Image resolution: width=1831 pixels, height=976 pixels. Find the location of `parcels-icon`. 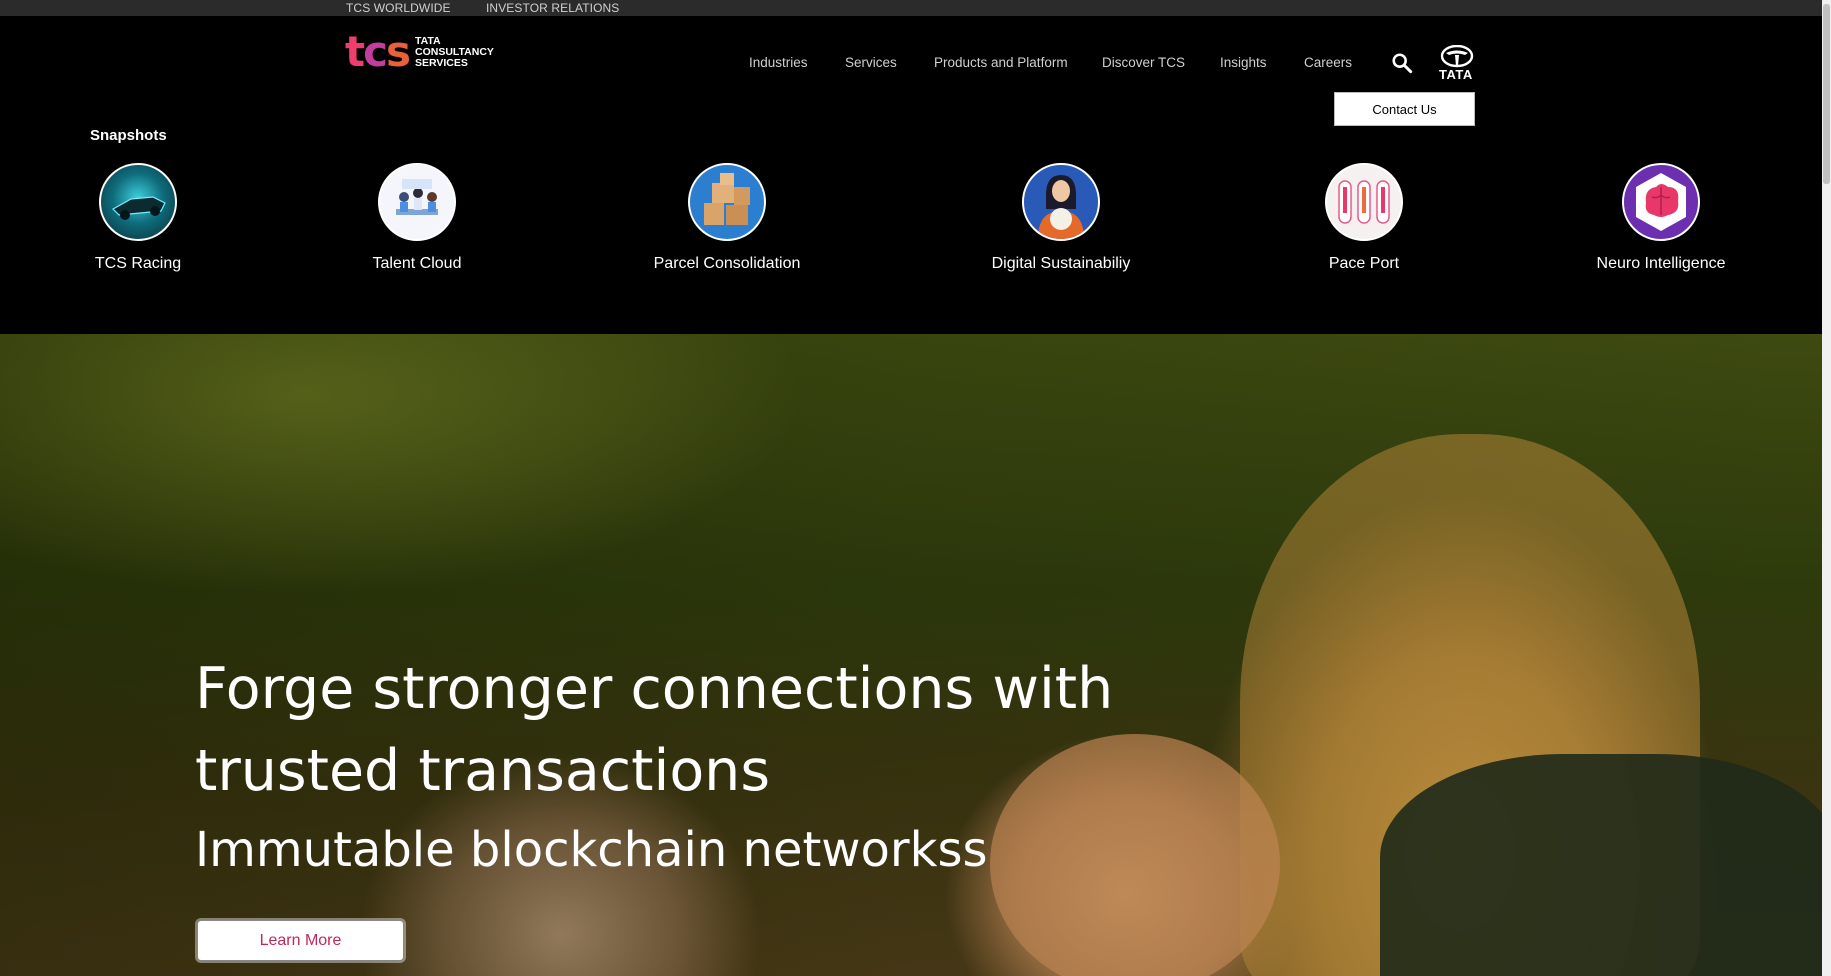

parcels-icon is located at coordinates (727, 202).